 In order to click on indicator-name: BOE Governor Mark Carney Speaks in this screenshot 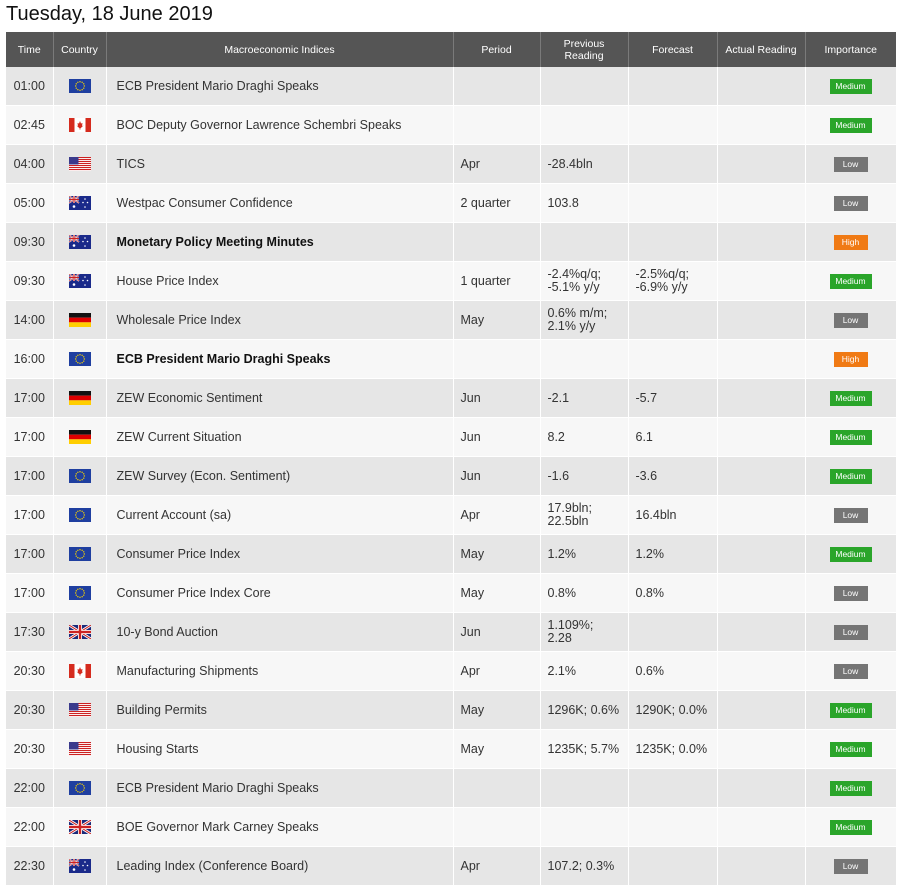, I will do `click(280, 827)`.